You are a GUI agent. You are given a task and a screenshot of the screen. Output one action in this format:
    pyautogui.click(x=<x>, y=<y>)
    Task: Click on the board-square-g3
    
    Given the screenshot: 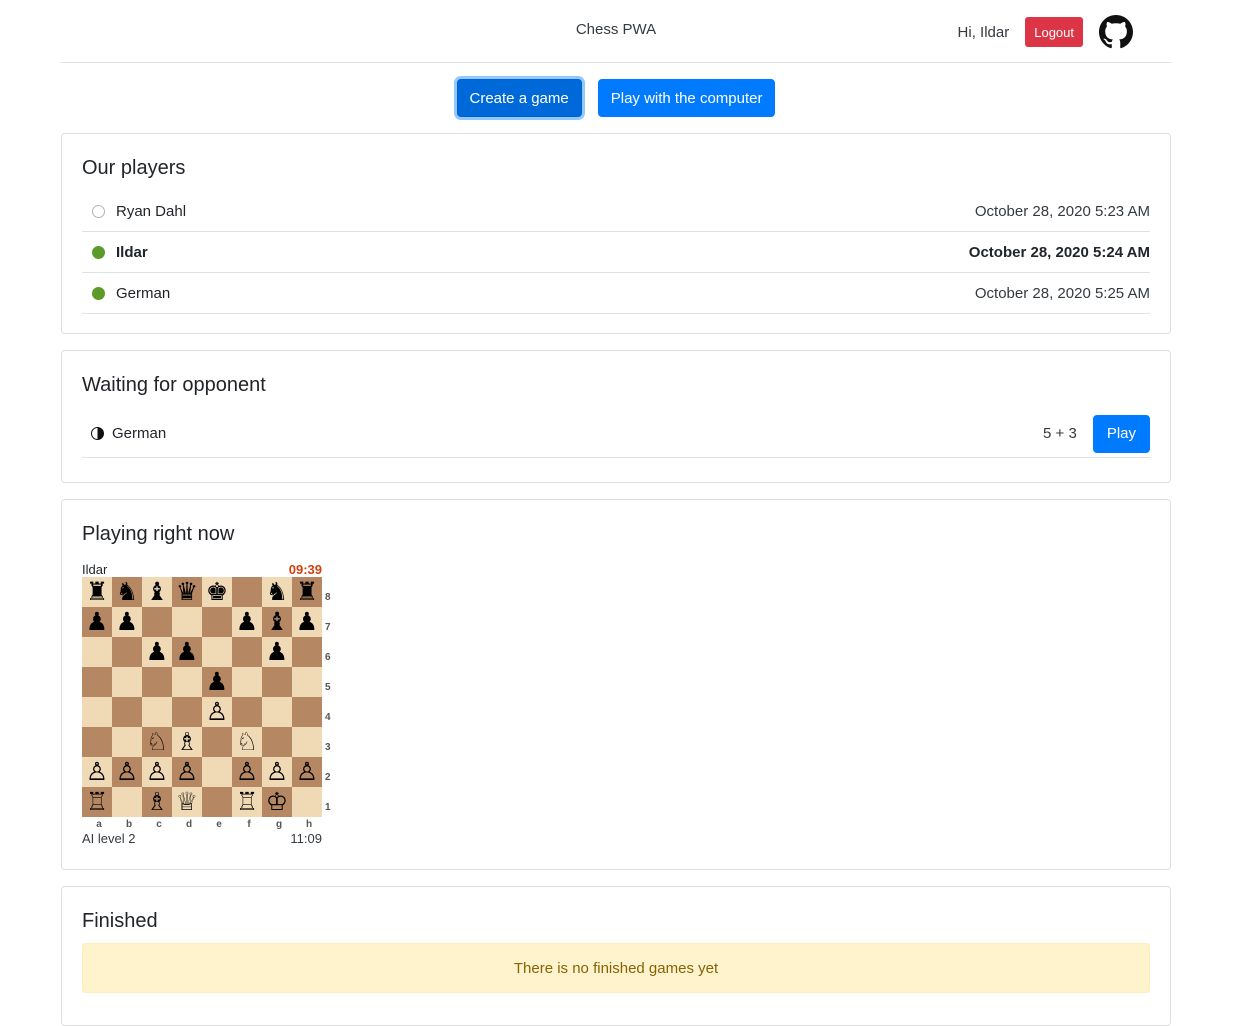 What is the action you would take?
    pyautogui.click(x=277, y=742)
    